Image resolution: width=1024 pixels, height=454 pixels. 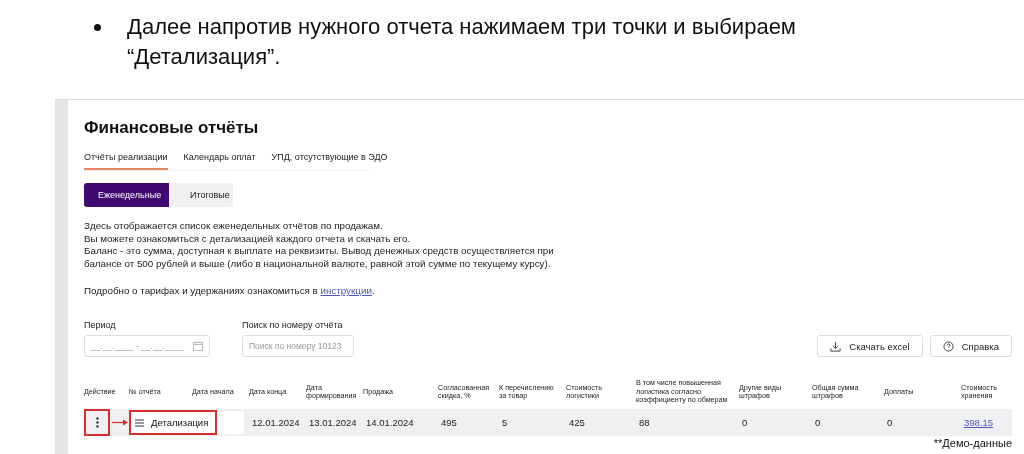 What do you see at coordinates (836, 346) in the screenshot?
I see `download-icon` at bounding box center [836, 346].